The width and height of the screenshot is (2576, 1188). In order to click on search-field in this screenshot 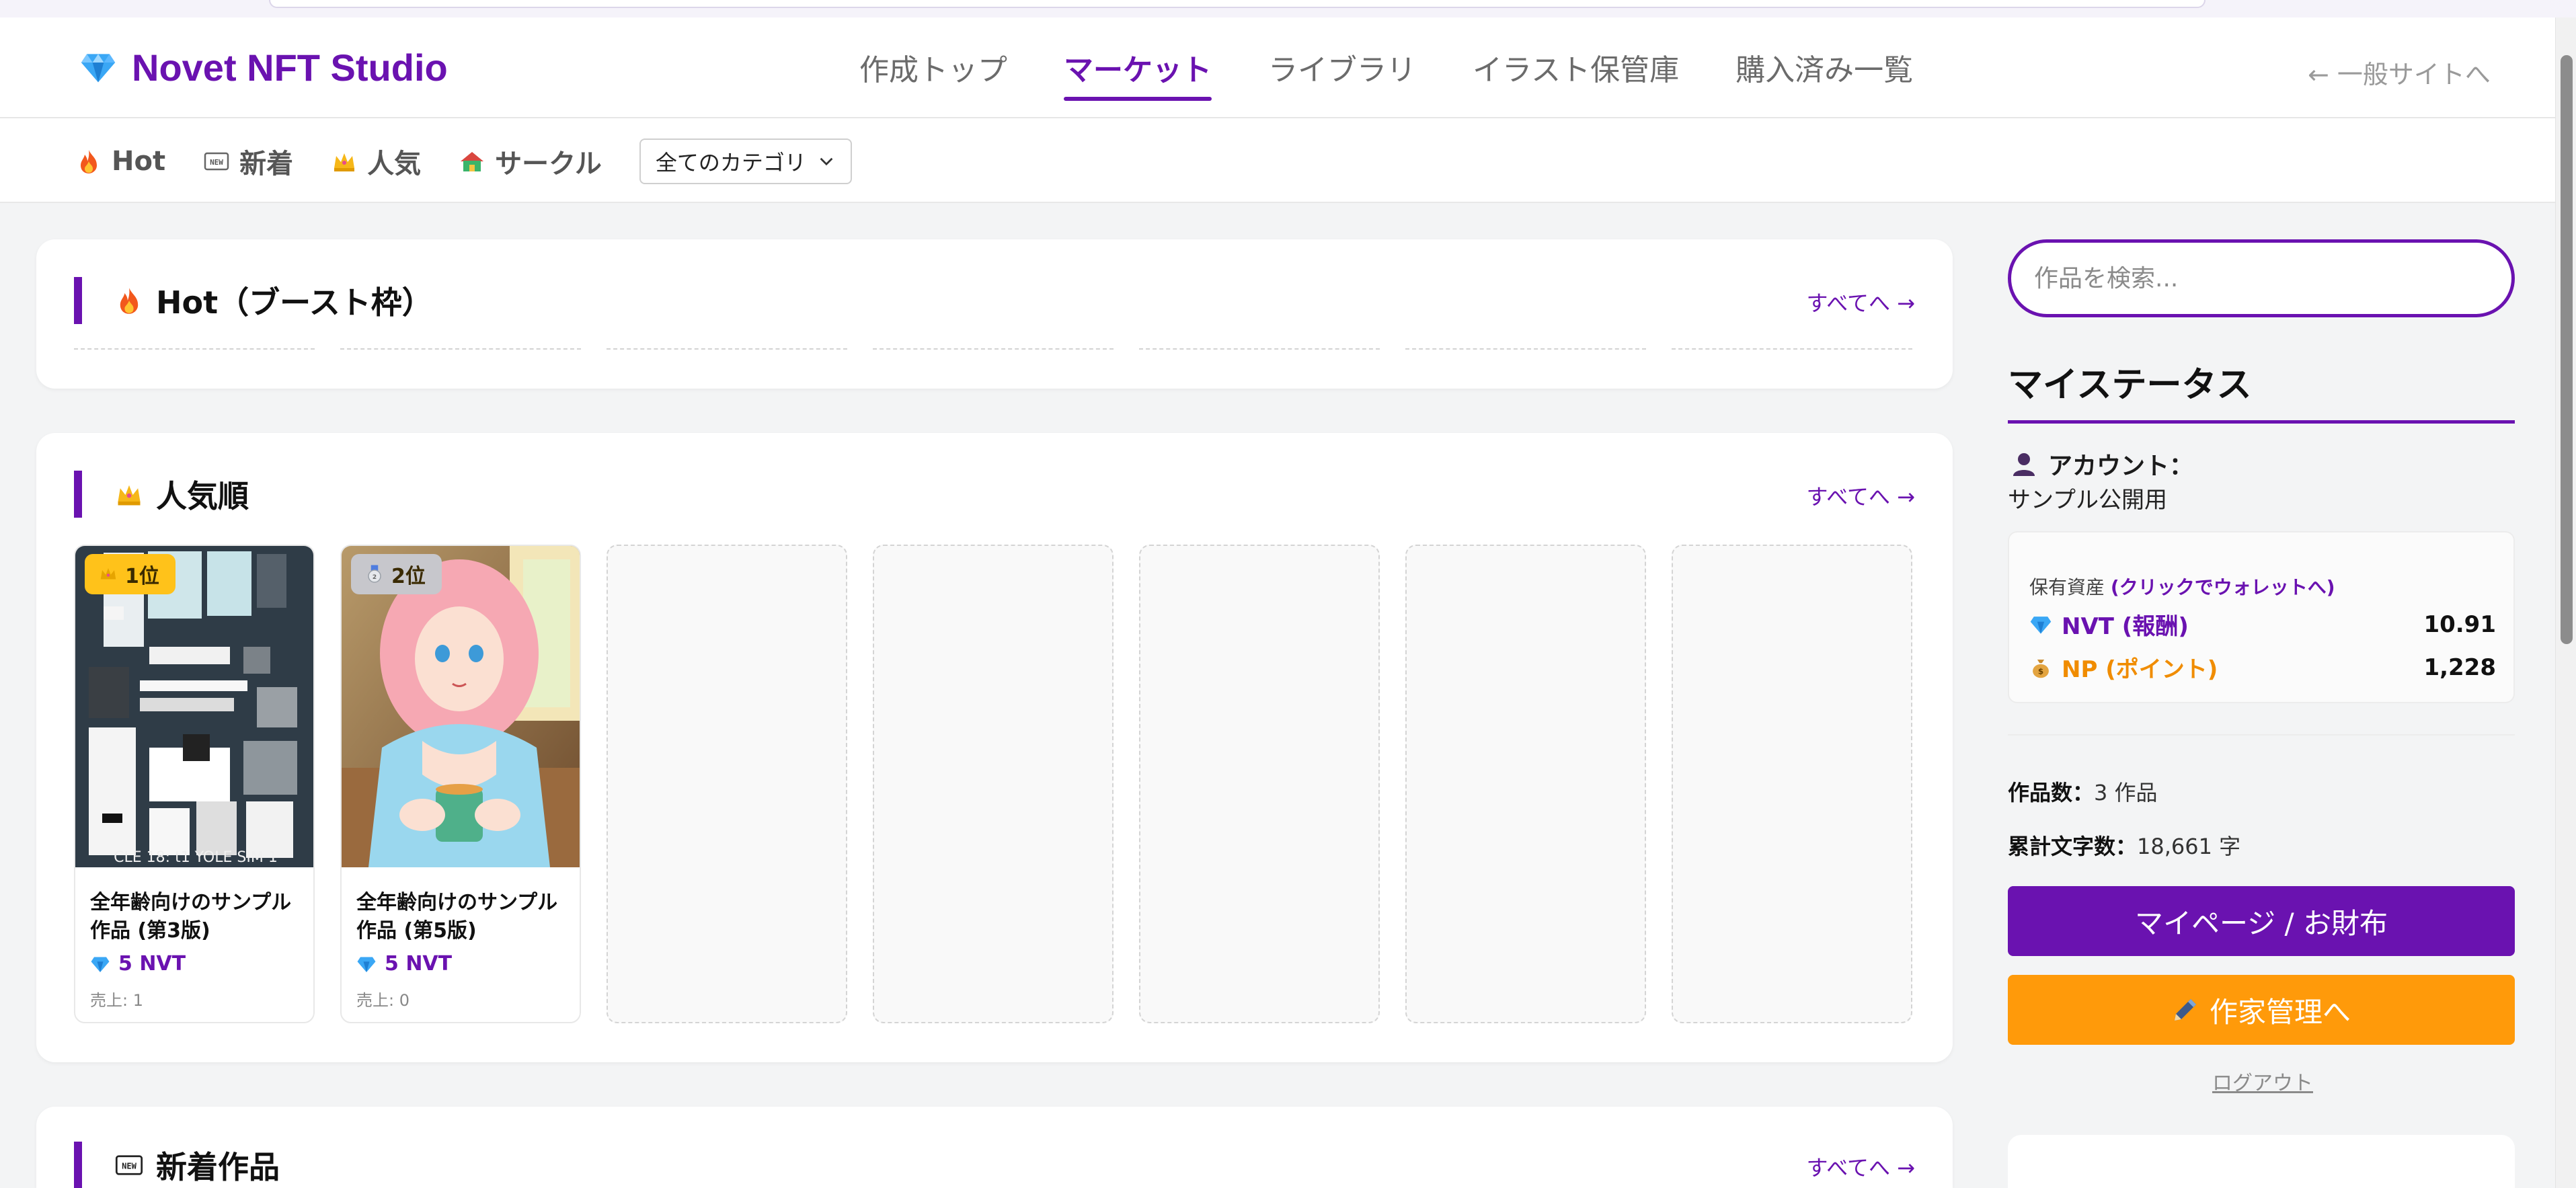, I will do `click(2262, 278)`.